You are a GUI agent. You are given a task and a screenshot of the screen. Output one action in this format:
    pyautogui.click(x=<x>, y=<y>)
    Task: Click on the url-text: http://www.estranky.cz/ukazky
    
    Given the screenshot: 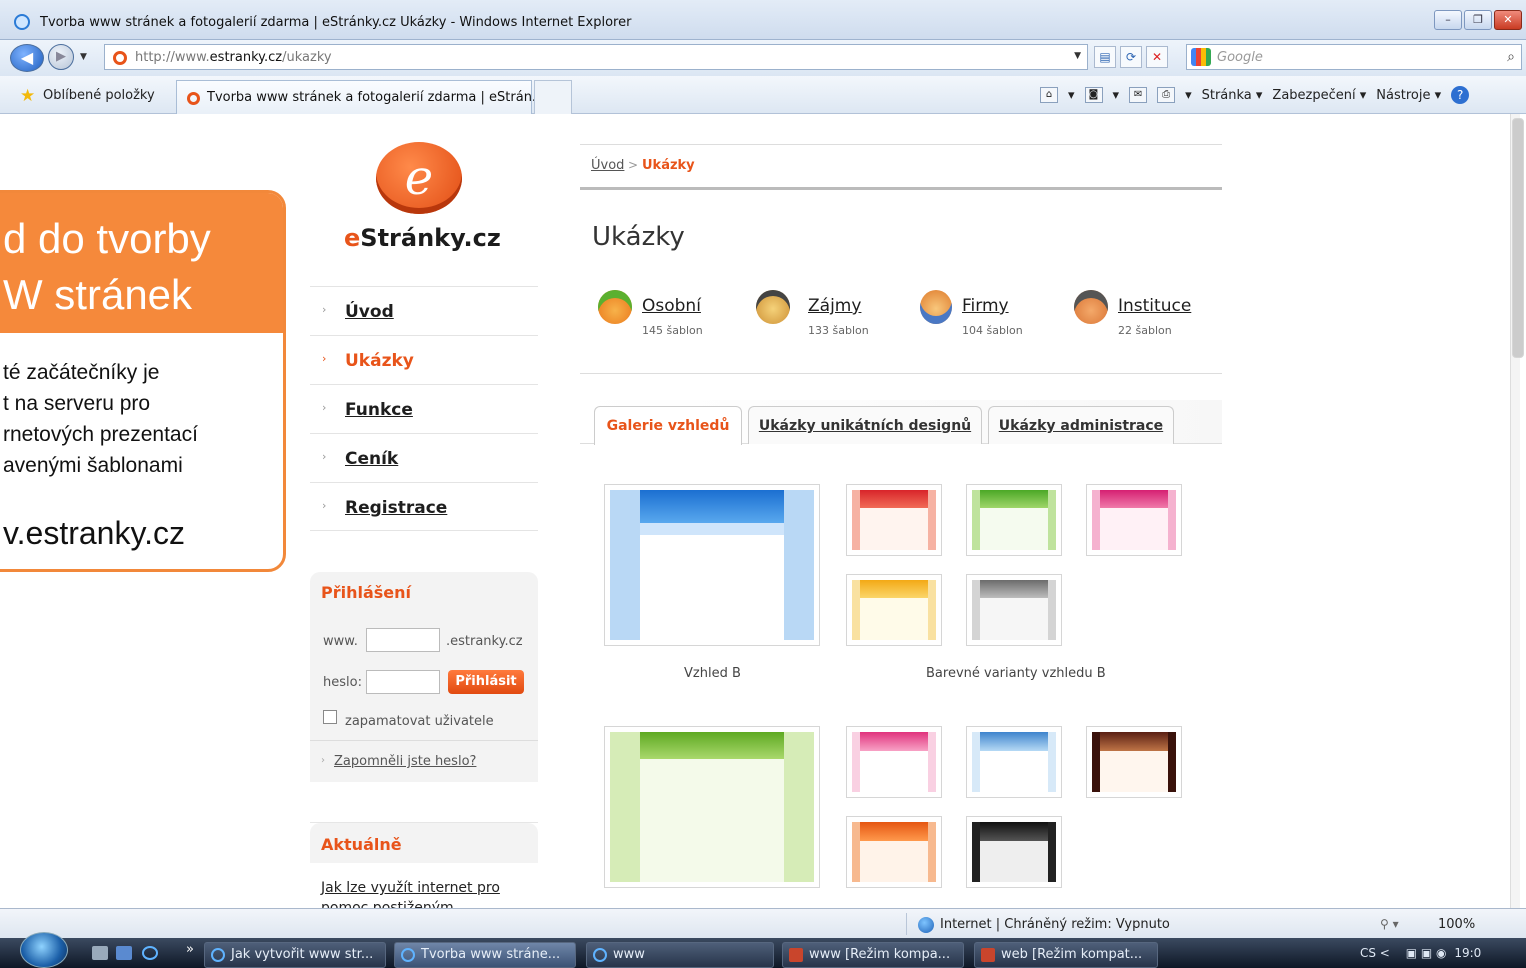 What is the action you would take?
    pyautogui.click(x=233, y=57)
    